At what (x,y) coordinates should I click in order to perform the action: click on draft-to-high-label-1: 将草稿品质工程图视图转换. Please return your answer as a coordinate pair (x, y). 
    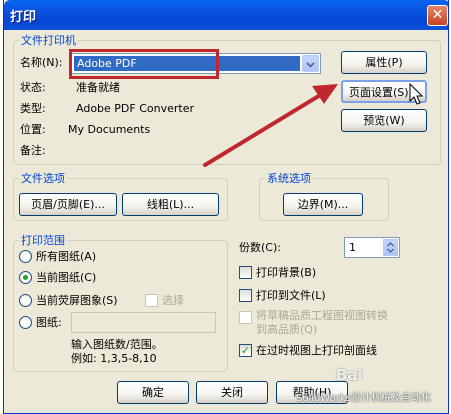
    Looking at the image, I should click on (322, 315).